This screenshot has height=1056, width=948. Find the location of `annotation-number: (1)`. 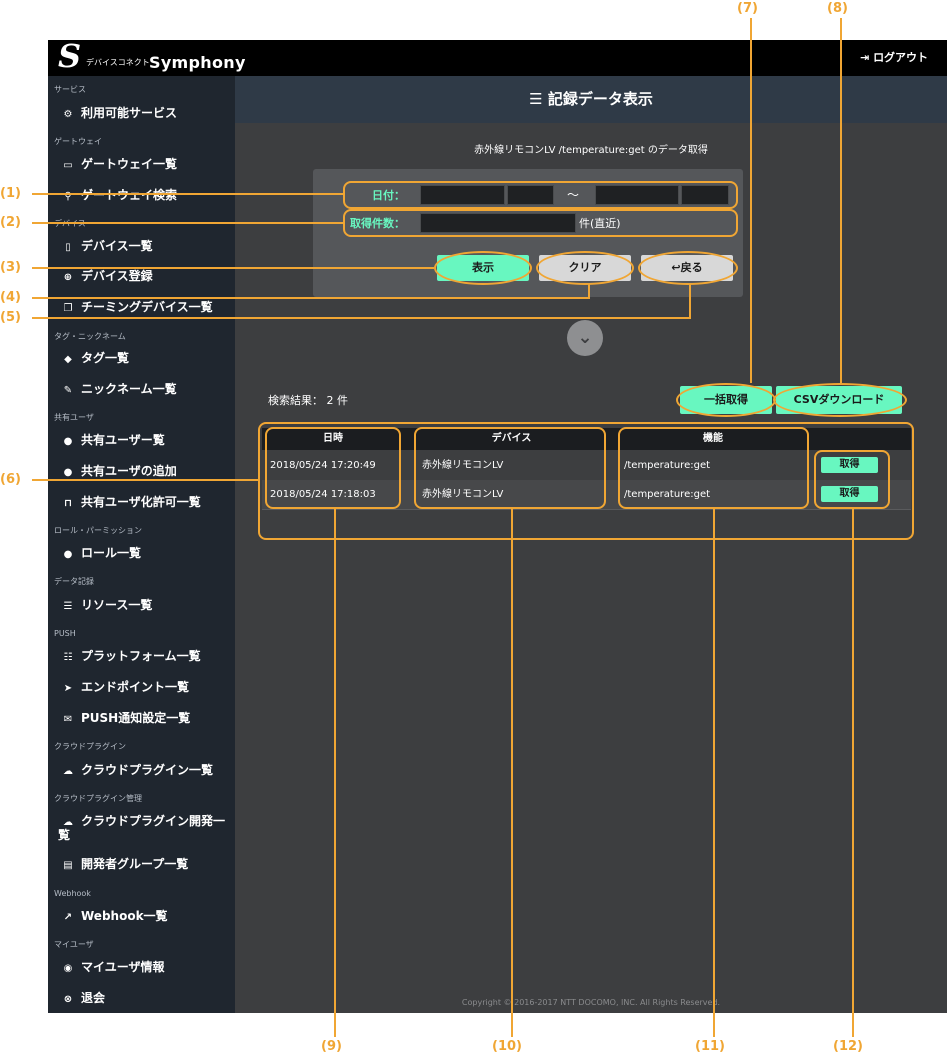

annotation-number: (1) is located at coordinates (10, 193).